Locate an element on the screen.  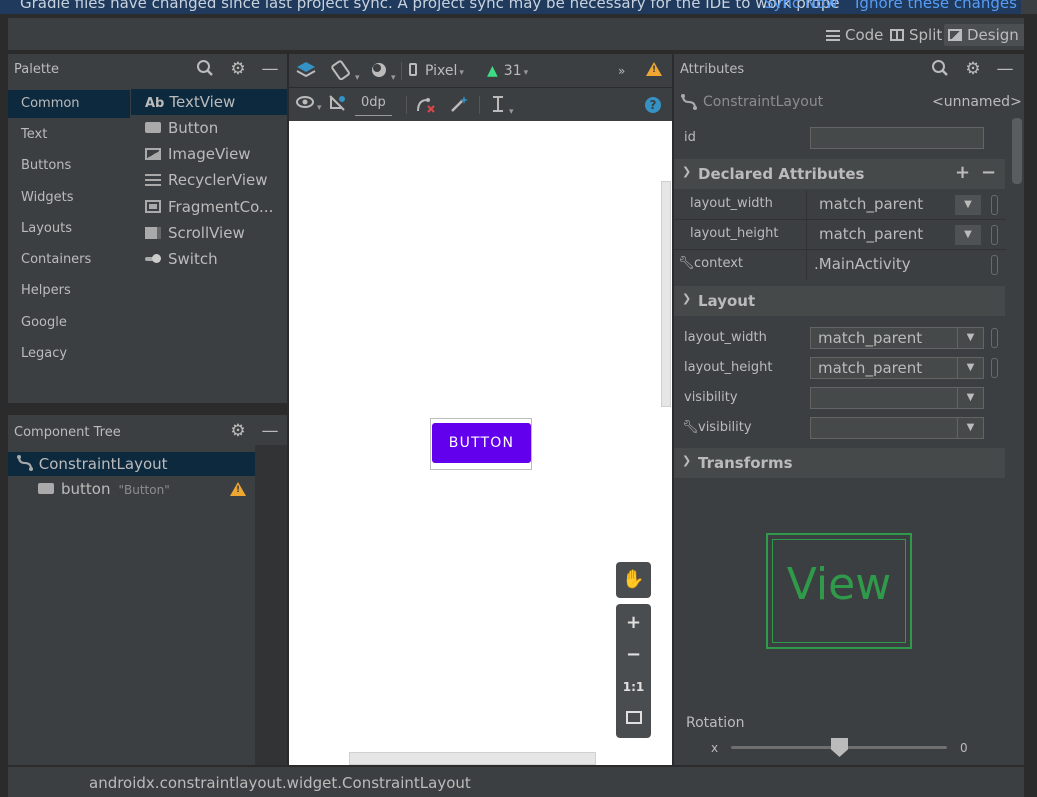
palette-widget-button: Button is located at coordinates (209, 128).